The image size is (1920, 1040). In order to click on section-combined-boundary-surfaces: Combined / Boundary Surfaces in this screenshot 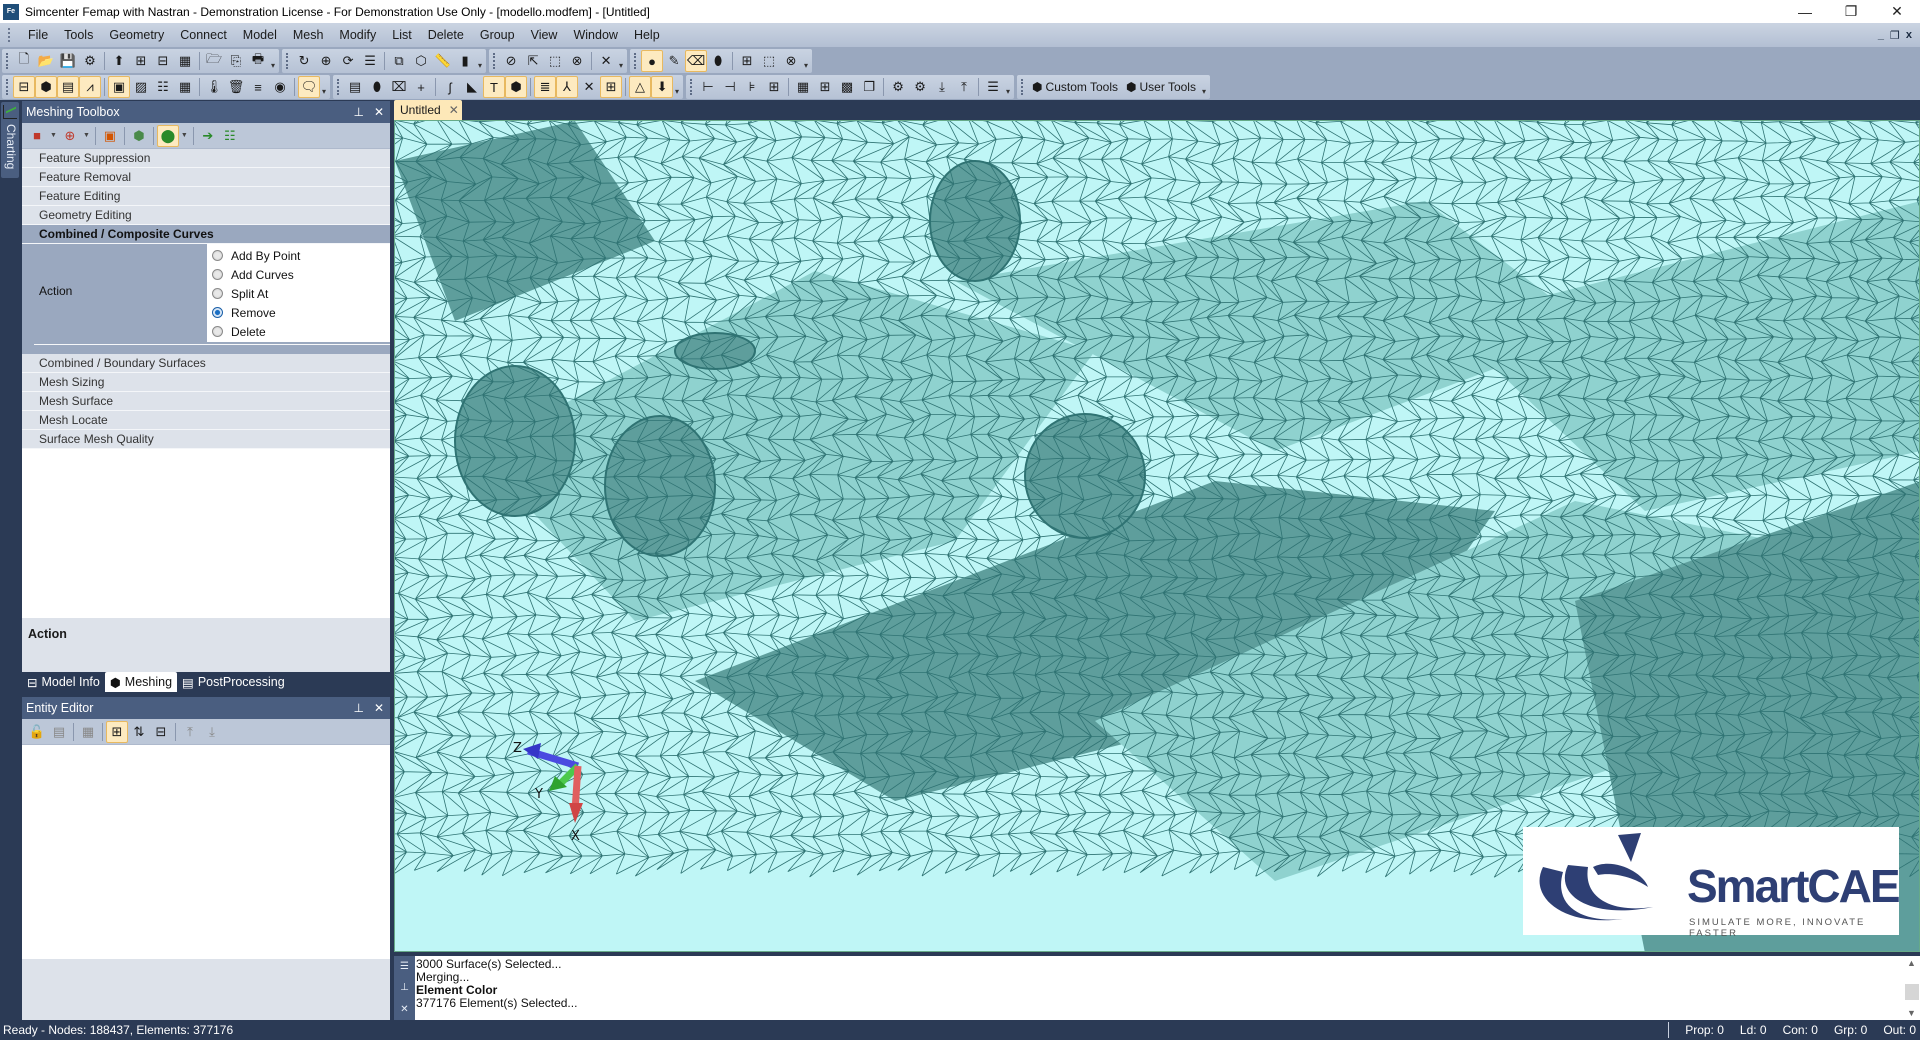, I will do `click(206, 363)`.